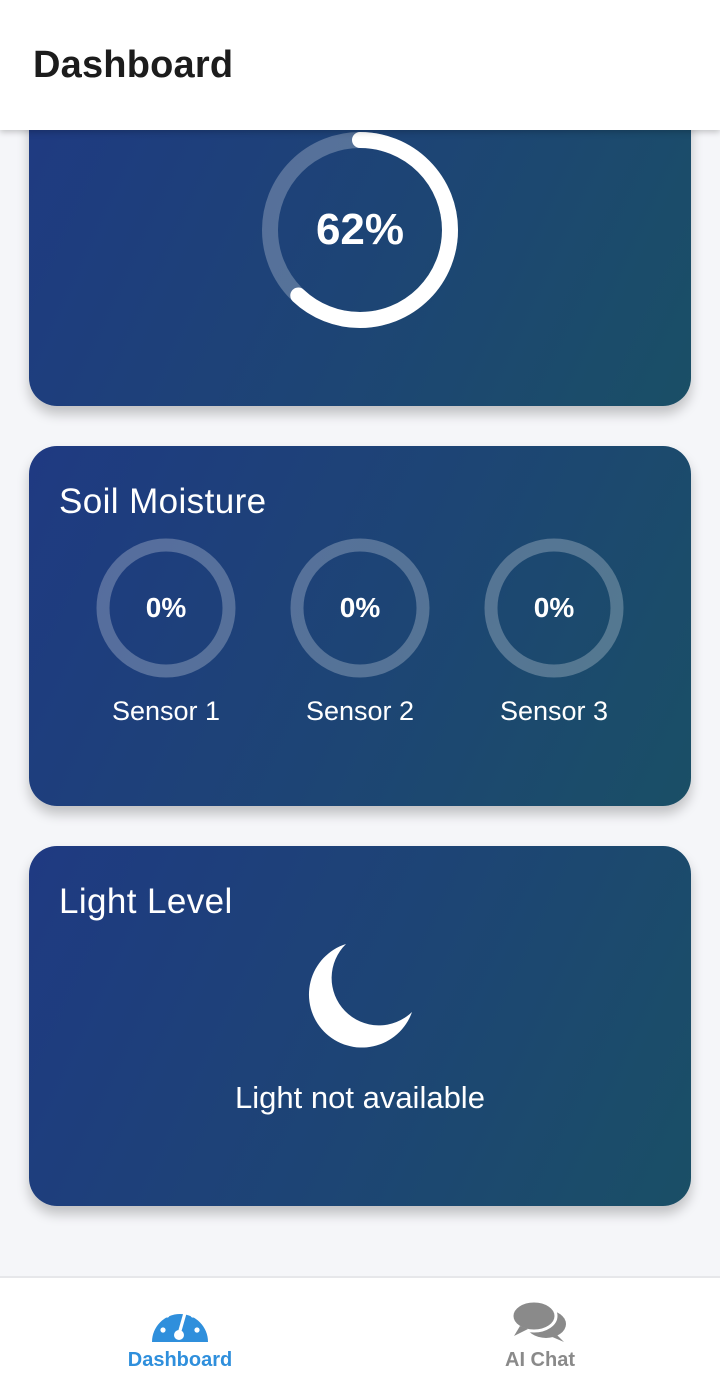  I want to click on soil-sensor-2: 0% Sensor 2, so click(360, 643).